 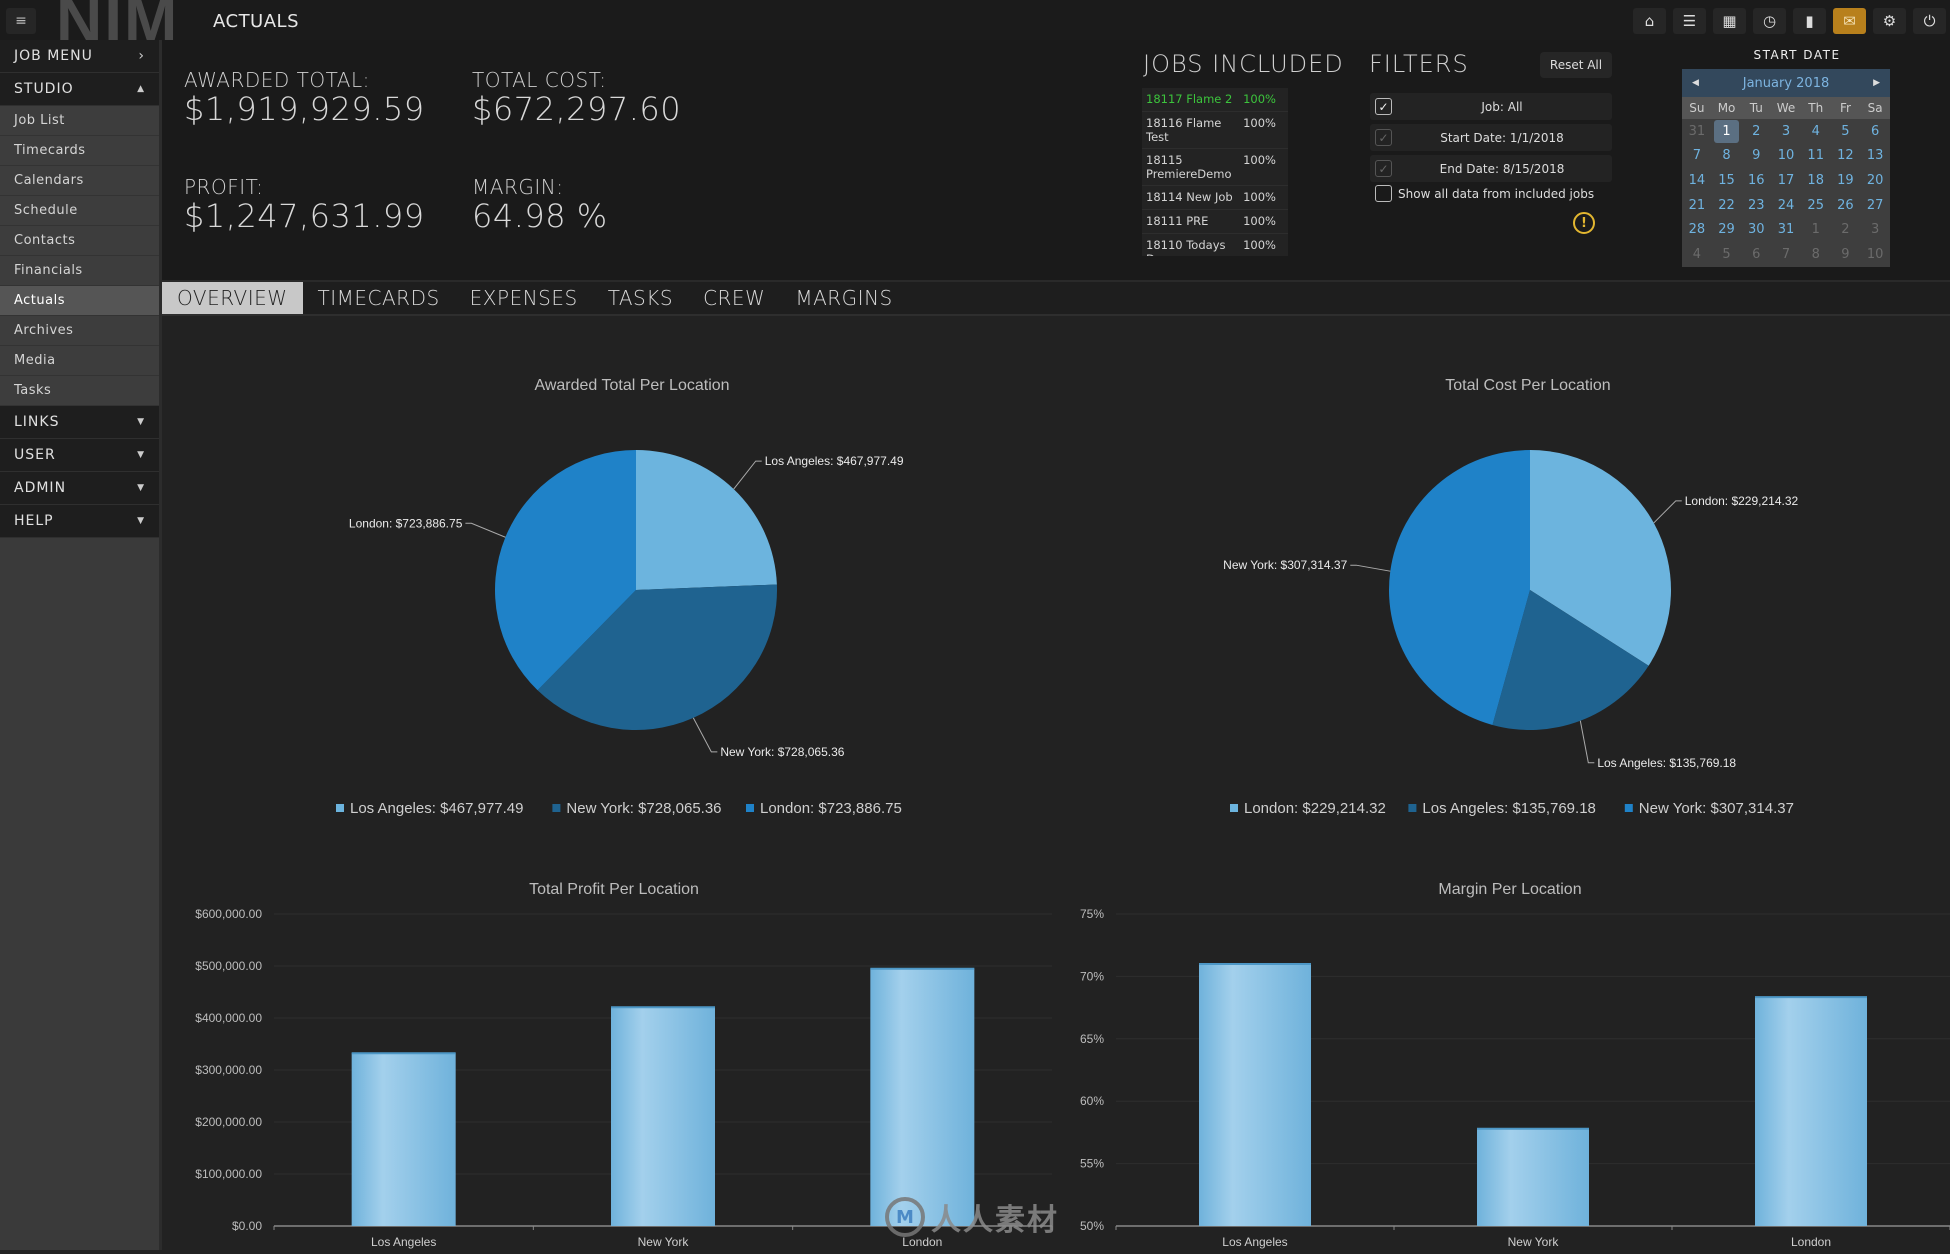 I want to click on show-all-data-toggle: Show all data from included jobs, so click(x=1484, y=193).